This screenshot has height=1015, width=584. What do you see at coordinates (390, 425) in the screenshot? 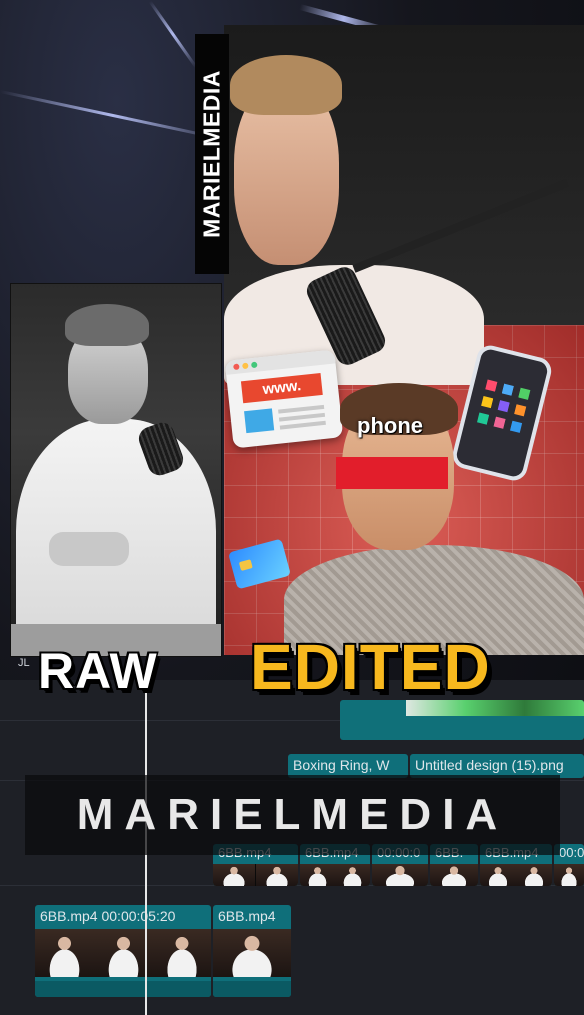
I see `phone-caption: phone` at bounding box center [390, 425].